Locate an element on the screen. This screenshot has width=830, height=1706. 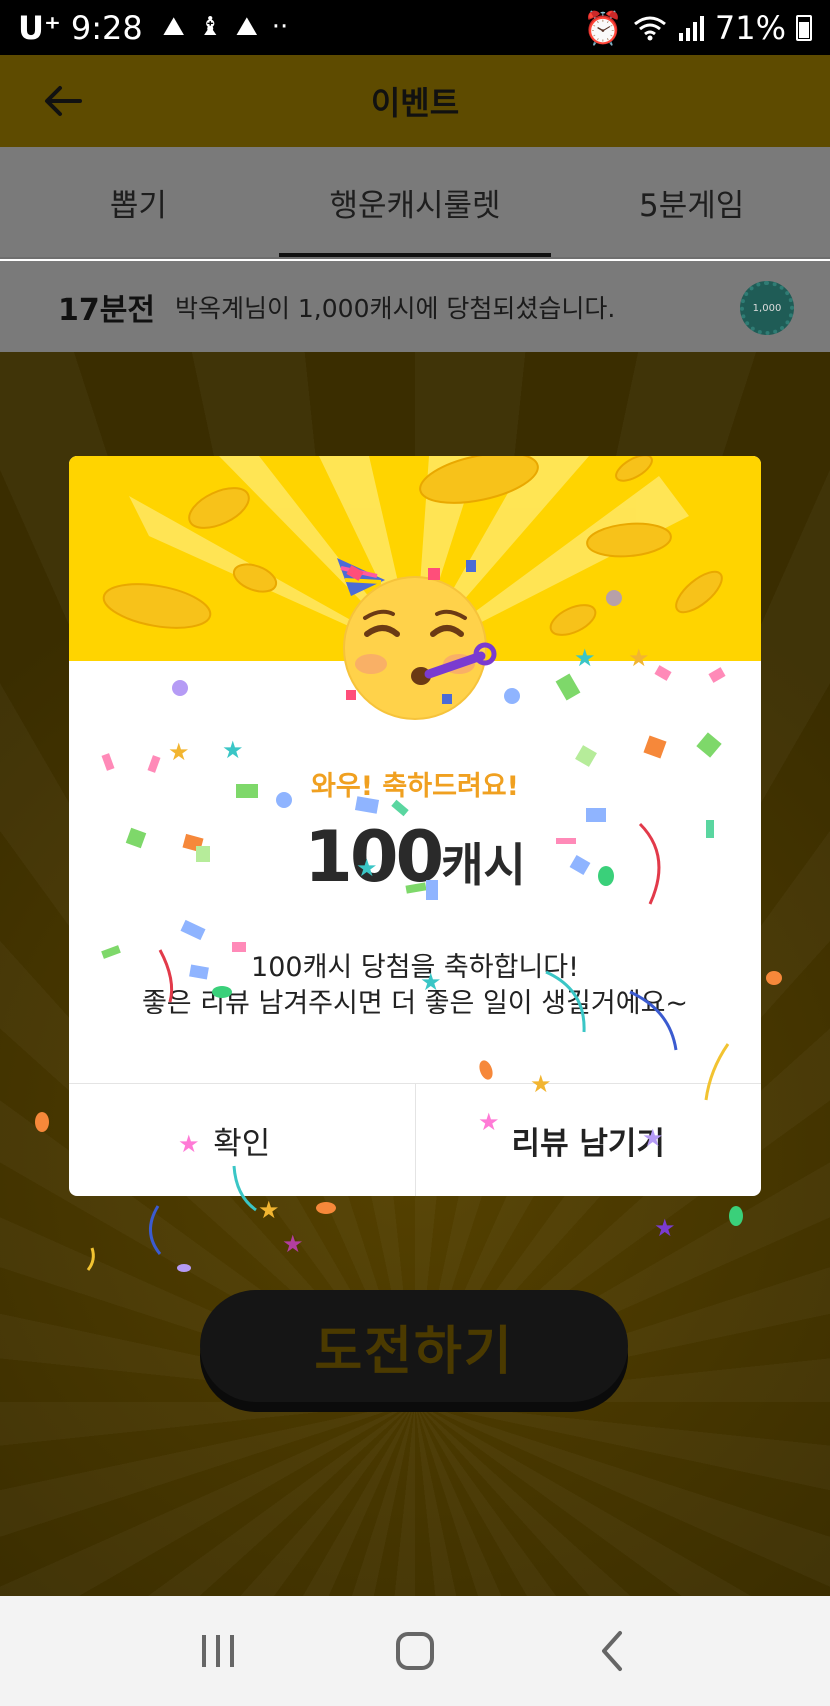
status-right: ⏰ 71% is located at coordinates (697, 28).